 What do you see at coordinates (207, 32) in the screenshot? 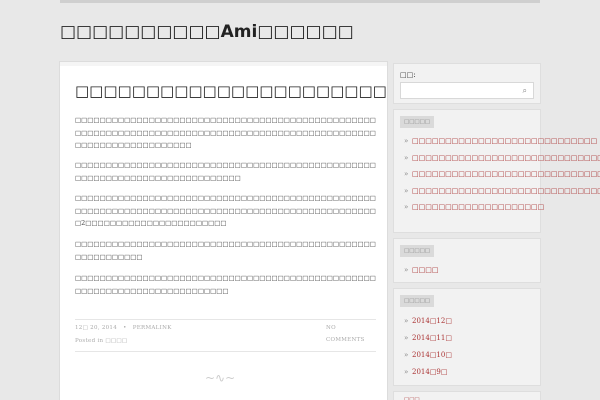
I see `site-title: □□□□□□□□□□Ami□□□□□□` at bounding box center [207, 32].